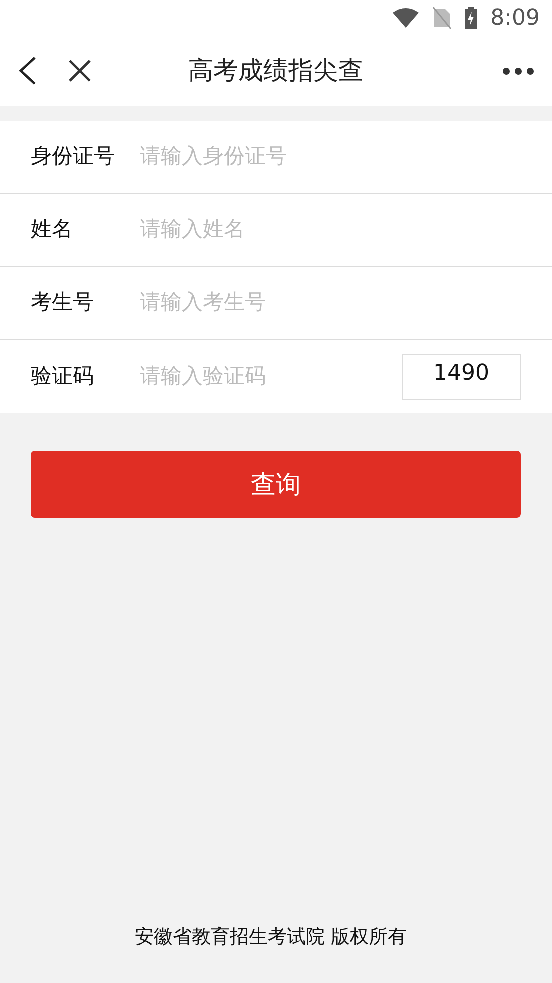 This screenshot has height=983, width=552. Describe the element at coordinates (73, 156) in the screenshot. I see `field-label: 身份证号` at that location.